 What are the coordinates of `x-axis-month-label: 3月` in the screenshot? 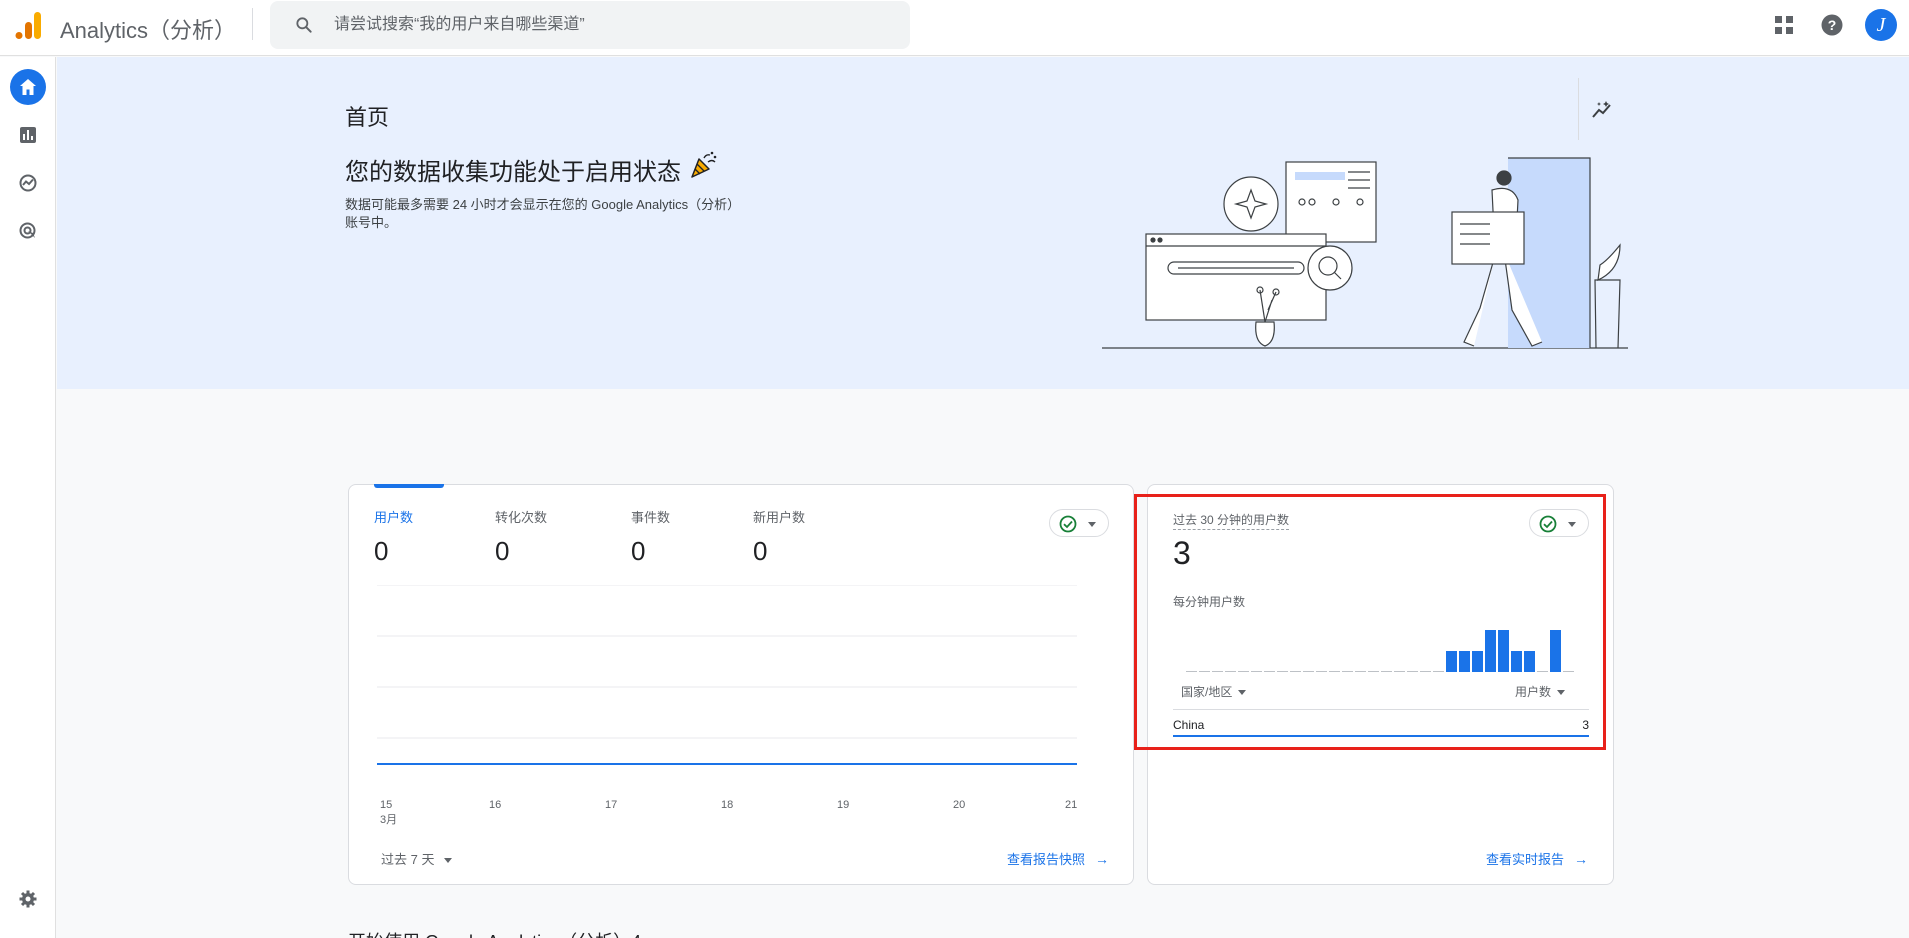 It's located at (389, 820).